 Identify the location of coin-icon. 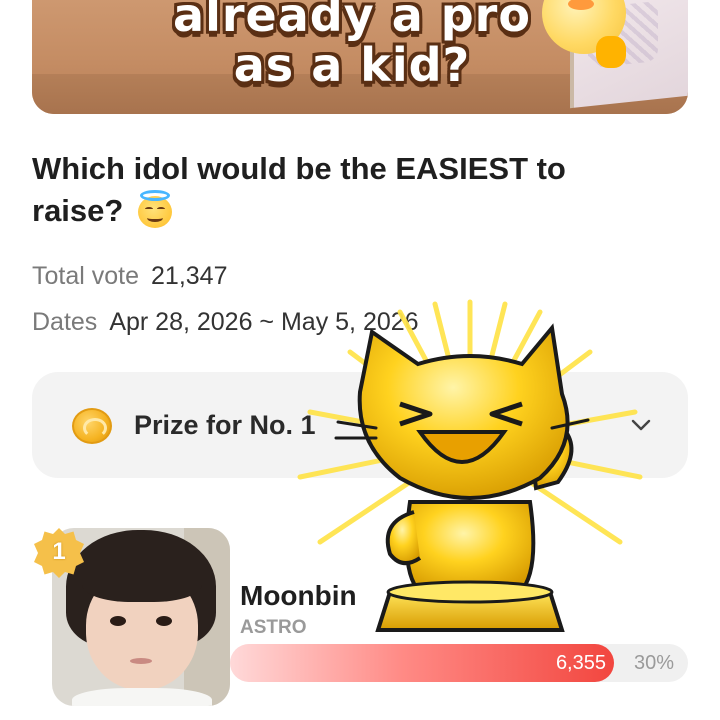
(92, 426).